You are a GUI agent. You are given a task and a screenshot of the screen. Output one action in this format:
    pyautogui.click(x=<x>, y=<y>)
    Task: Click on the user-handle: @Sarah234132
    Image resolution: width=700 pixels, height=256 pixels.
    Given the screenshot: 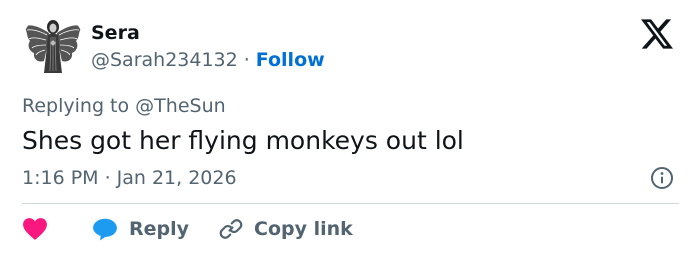 What is the action you would take?
    pyautogui.click(x=164, y=60)
    